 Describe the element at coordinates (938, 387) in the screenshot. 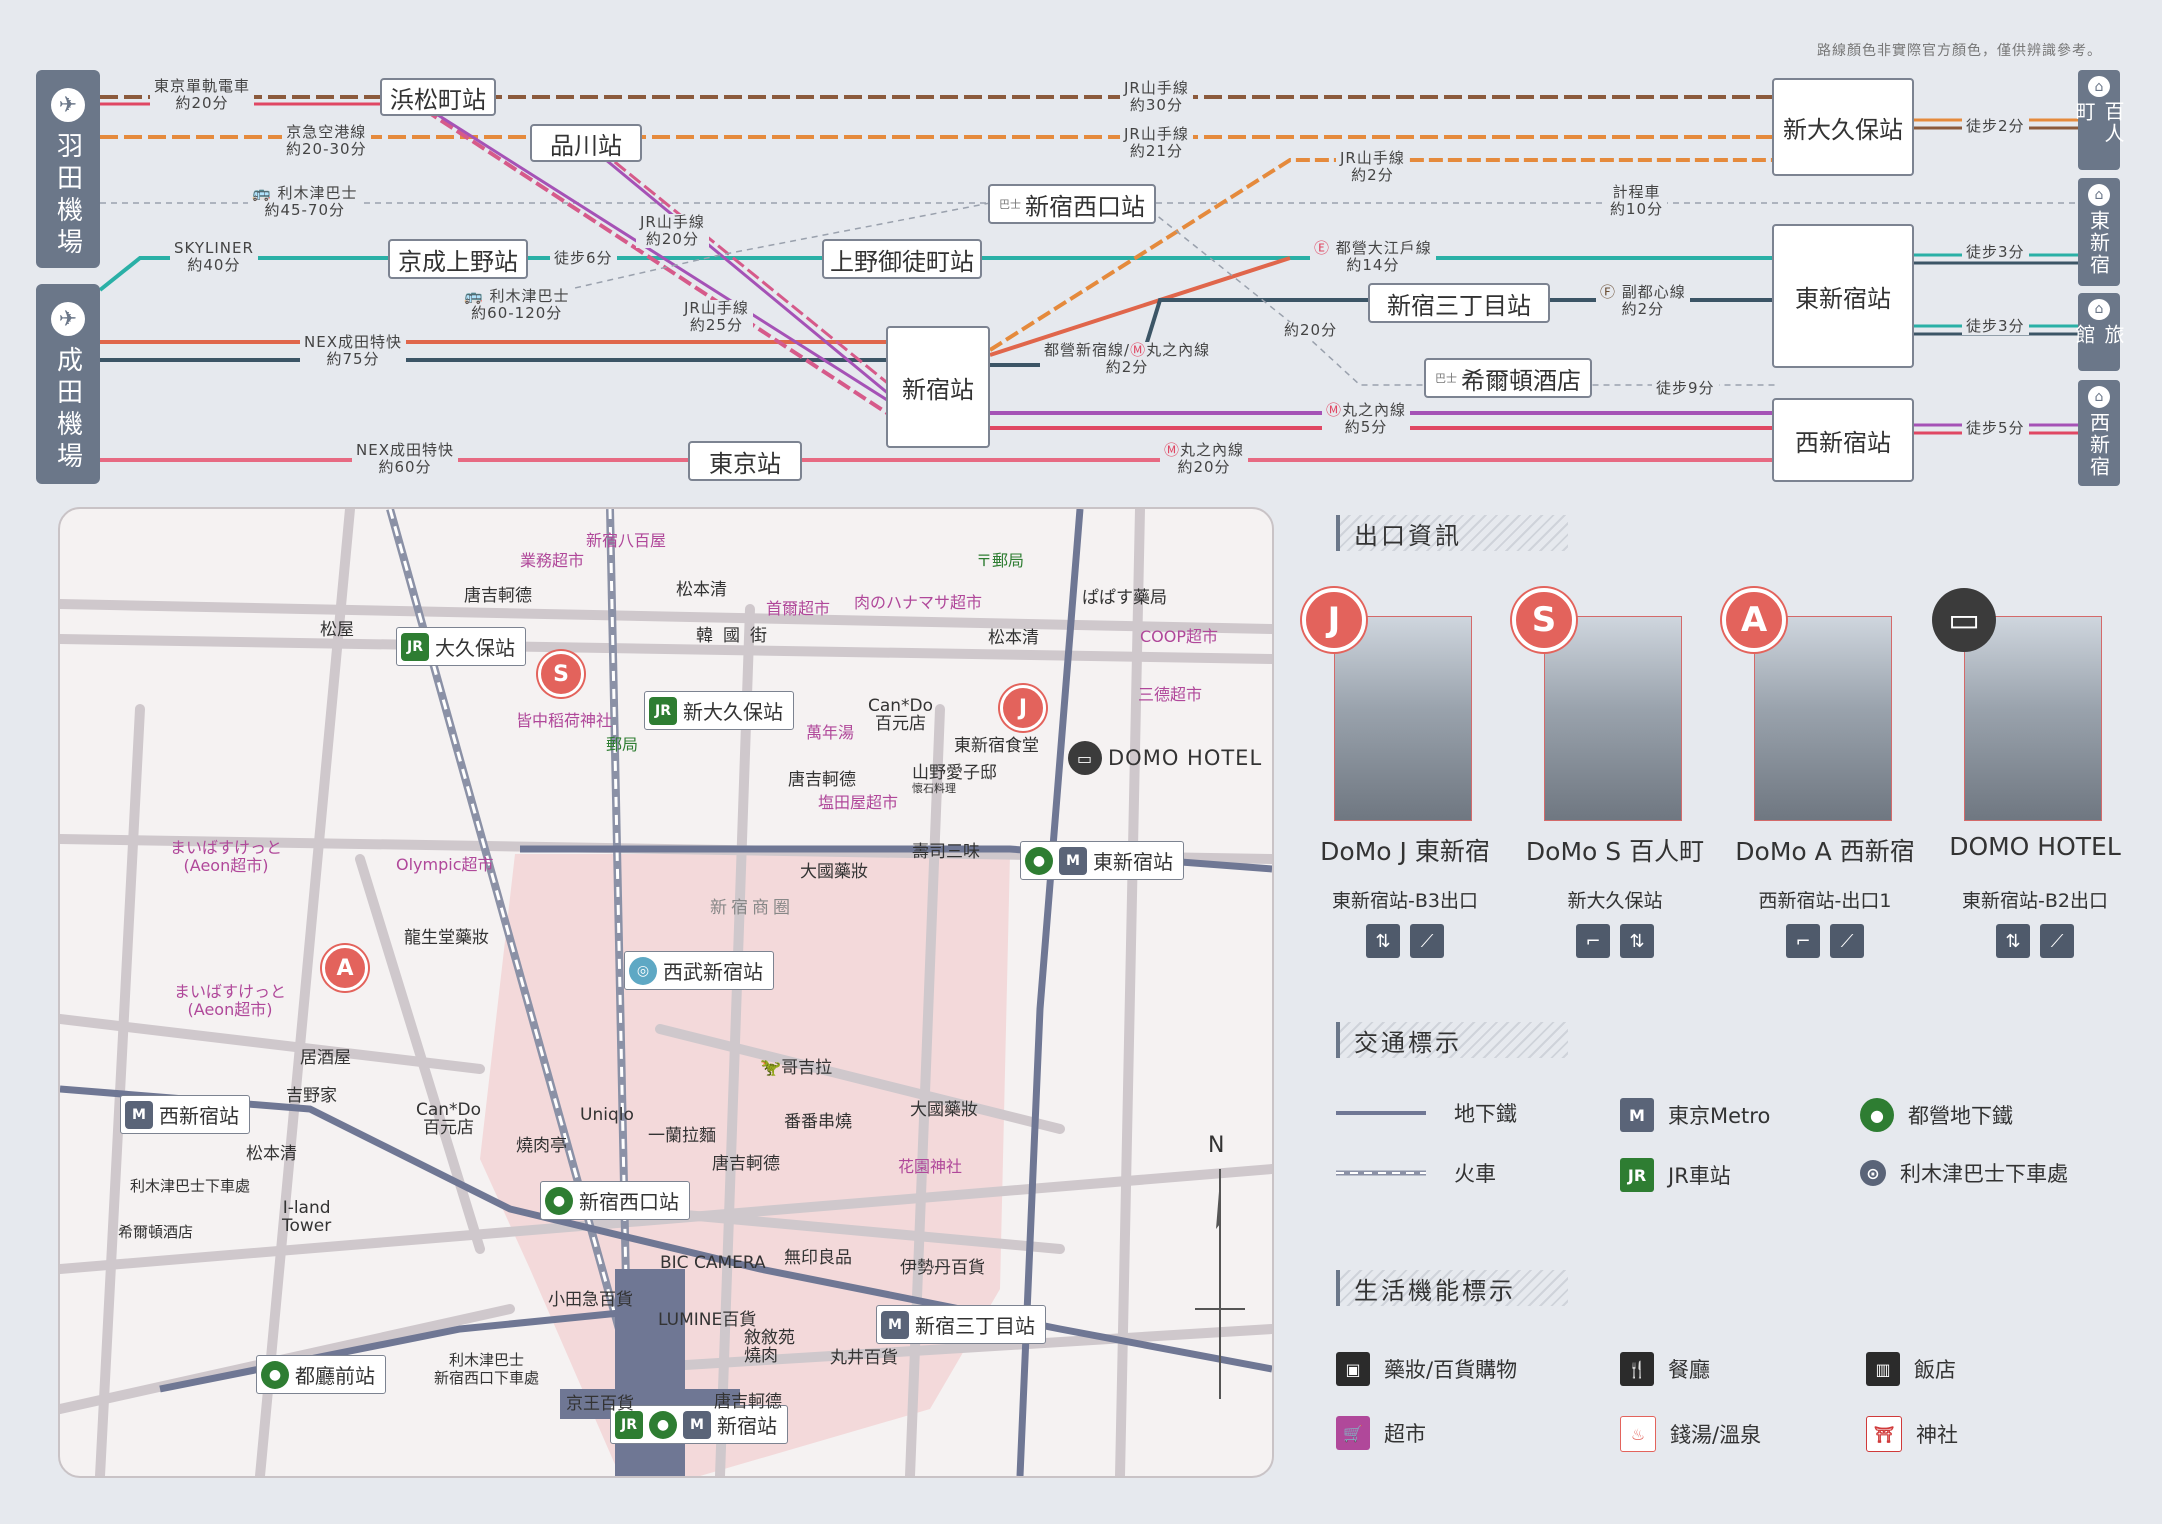

I see `station-shinjuku: 新宿站` at that location.